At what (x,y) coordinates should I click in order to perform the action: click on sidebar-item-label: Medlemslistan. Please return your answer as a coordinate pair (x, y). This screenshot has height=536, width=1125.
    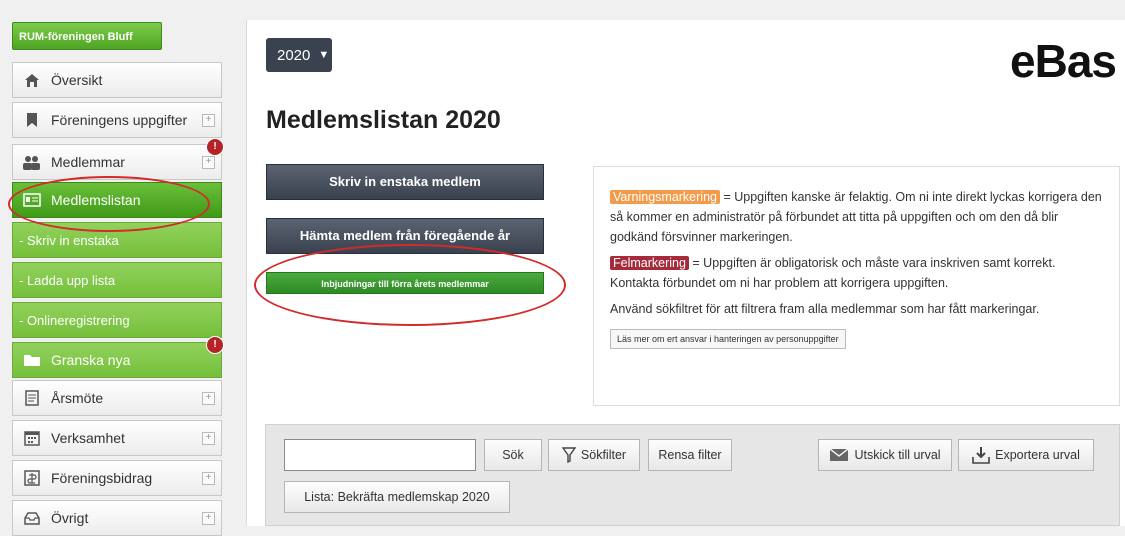
    Looking at the image, I should click on (96, 200).